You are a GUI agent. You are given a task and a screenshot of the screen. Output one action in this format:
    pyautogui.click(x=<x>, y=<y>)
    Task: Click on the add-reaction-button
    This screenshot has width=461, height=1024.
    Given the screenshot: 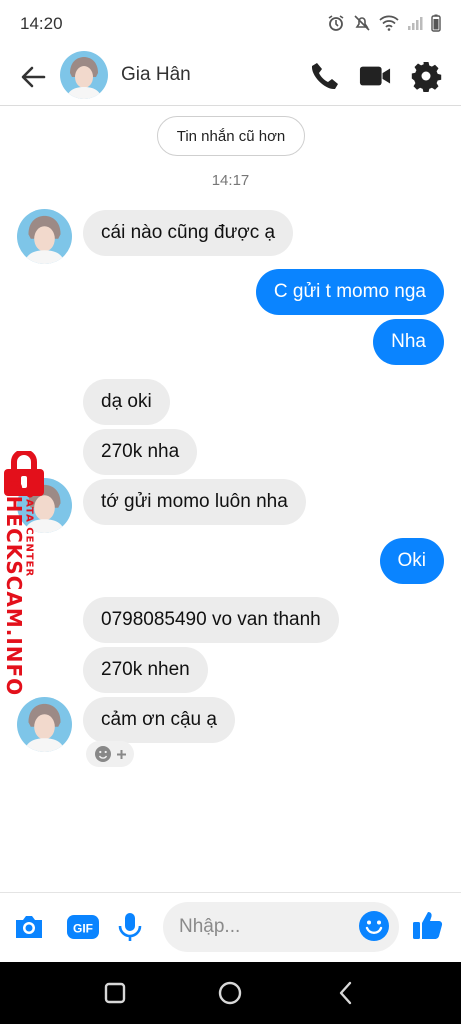 What is the action you would take?
    pyautogui.click(x=110, y=754)
    